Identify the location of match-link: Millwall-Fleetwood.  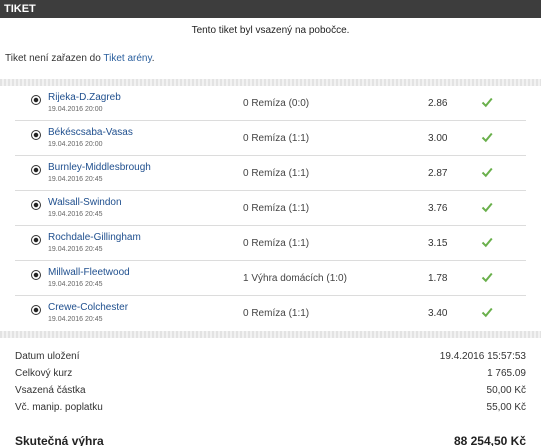
(89, 272).